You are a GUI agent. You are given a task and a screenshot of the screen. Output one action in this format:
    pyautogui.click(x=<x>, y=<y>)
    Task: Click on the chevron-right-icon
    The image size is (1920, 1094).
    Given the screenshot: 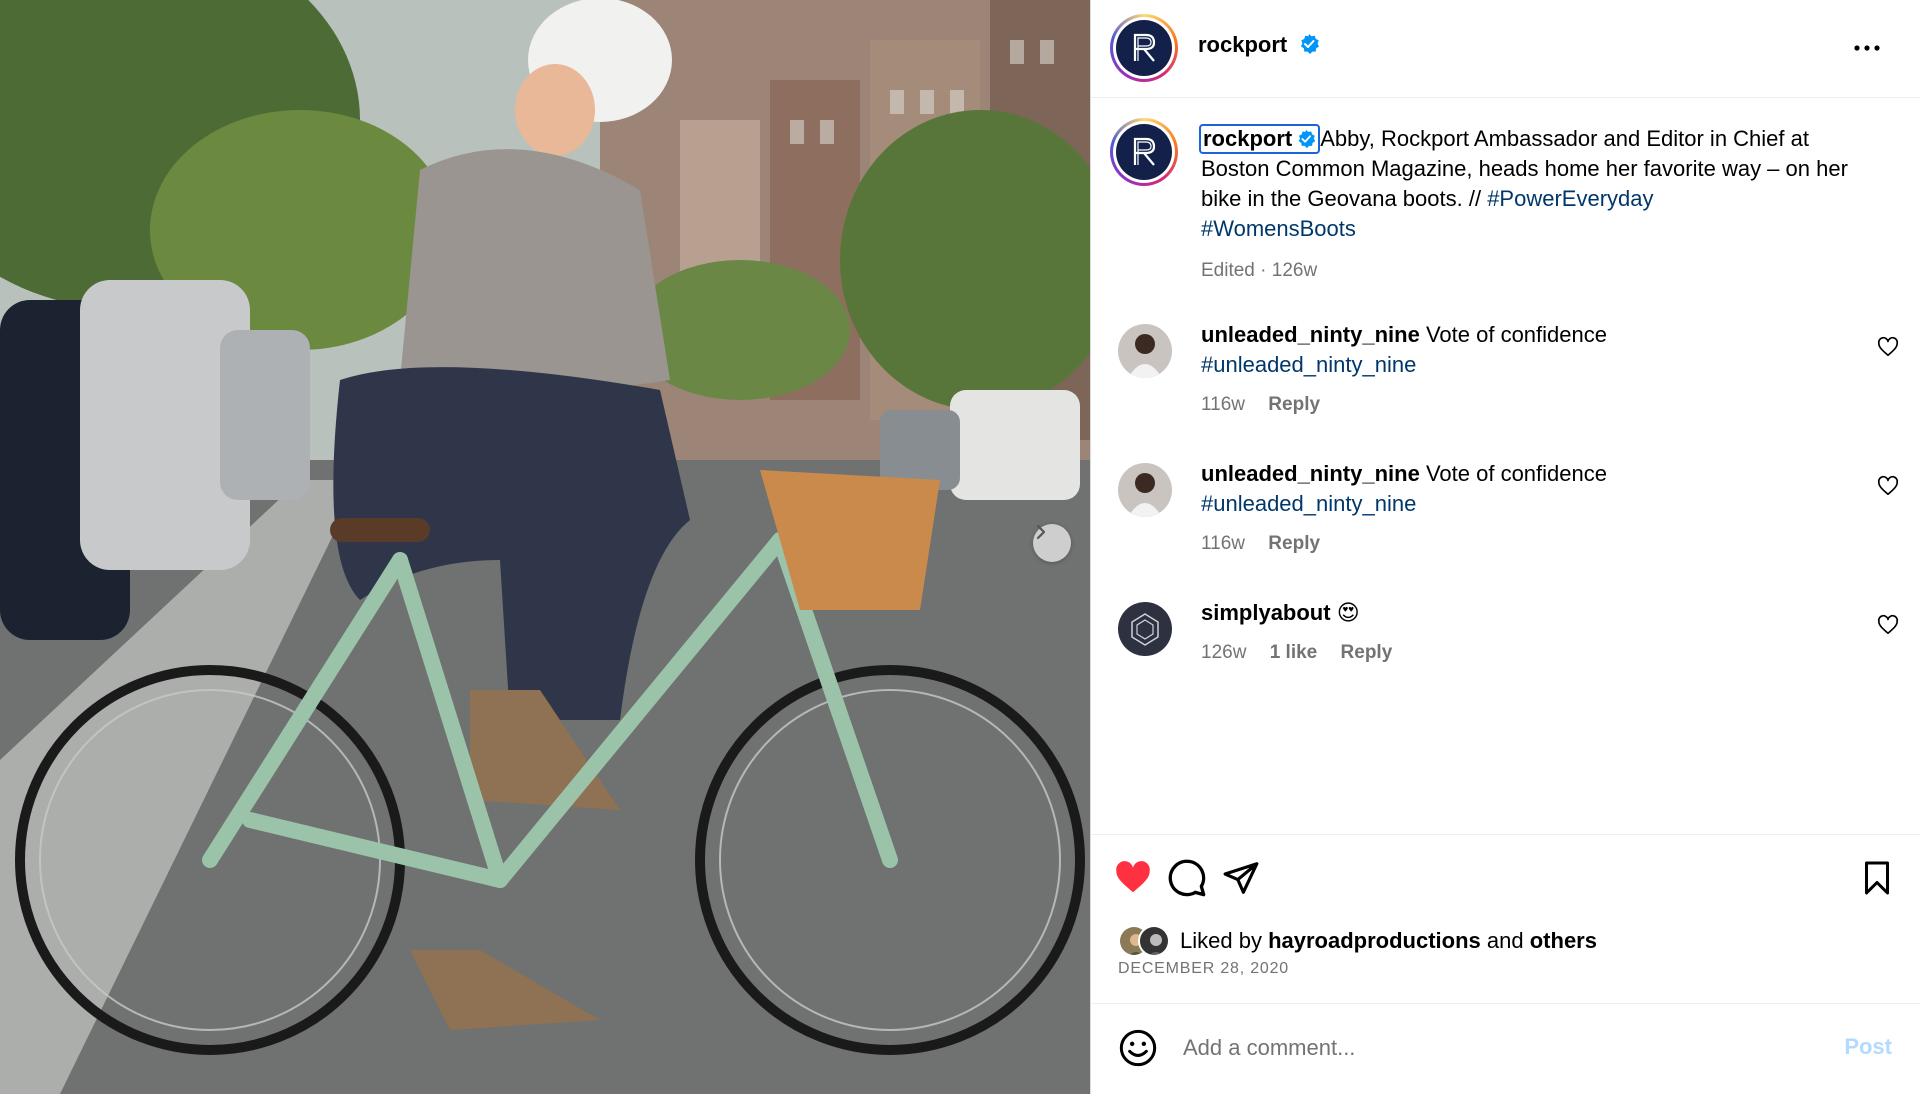 What is the action you would take?
    pyautogui.click(x=1041, y=532)
    